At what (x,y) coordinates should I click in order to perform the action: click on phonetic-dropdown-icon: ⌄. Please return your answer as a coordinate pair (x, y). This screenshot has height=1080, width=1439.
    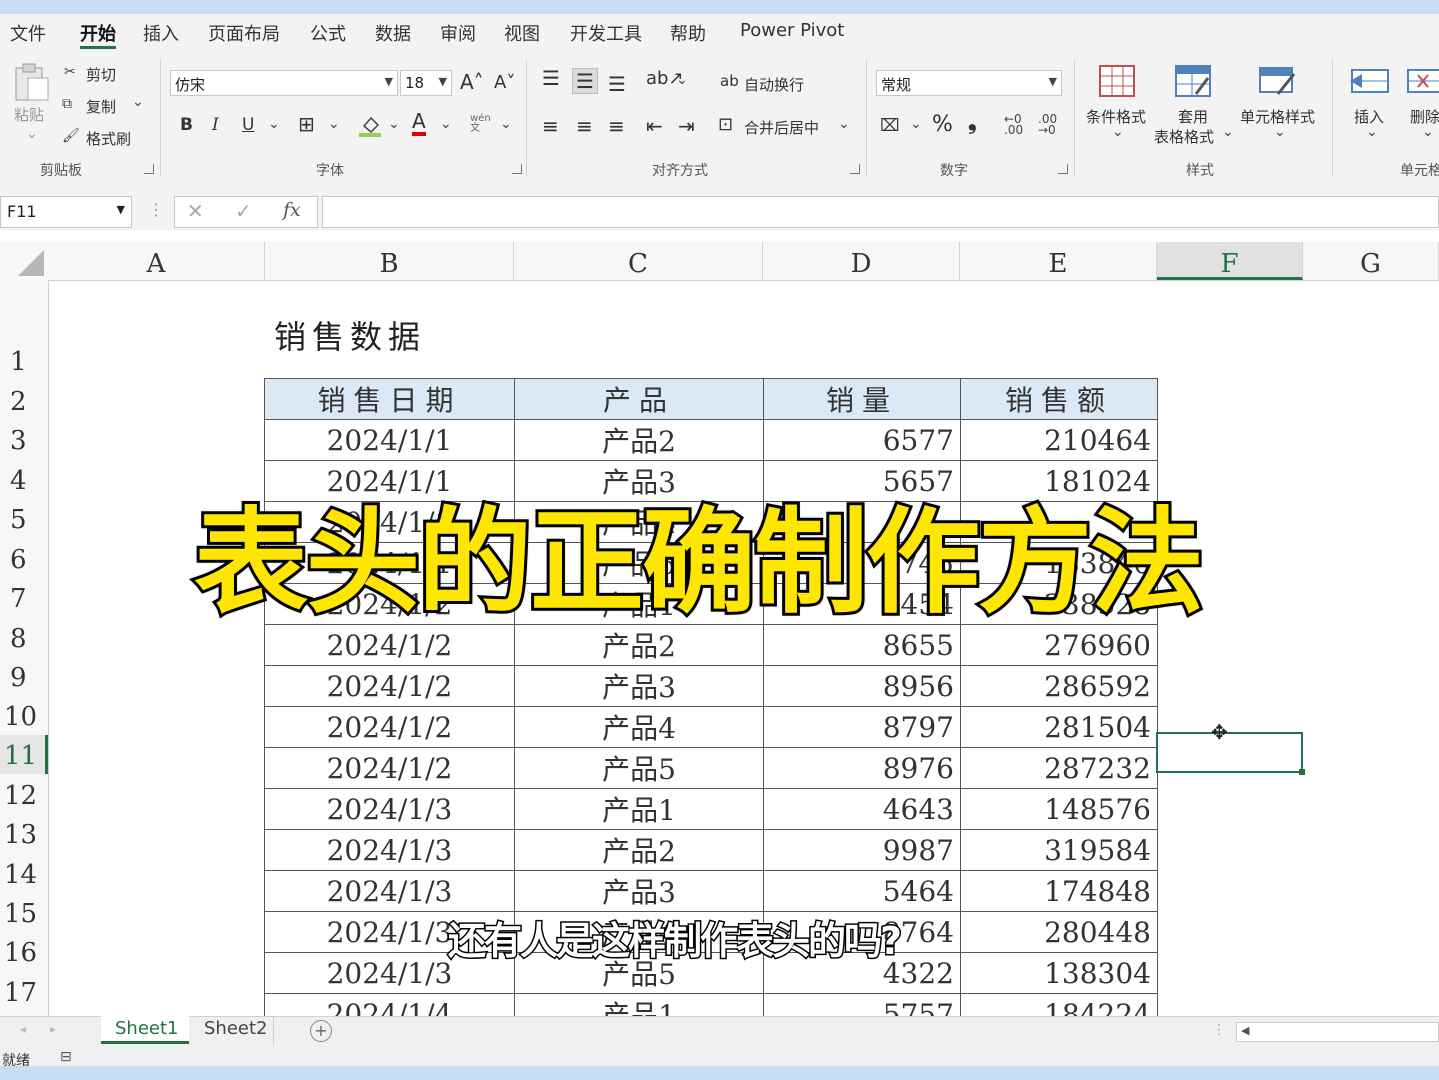
    Looking at the image, I should click on (506, 124).